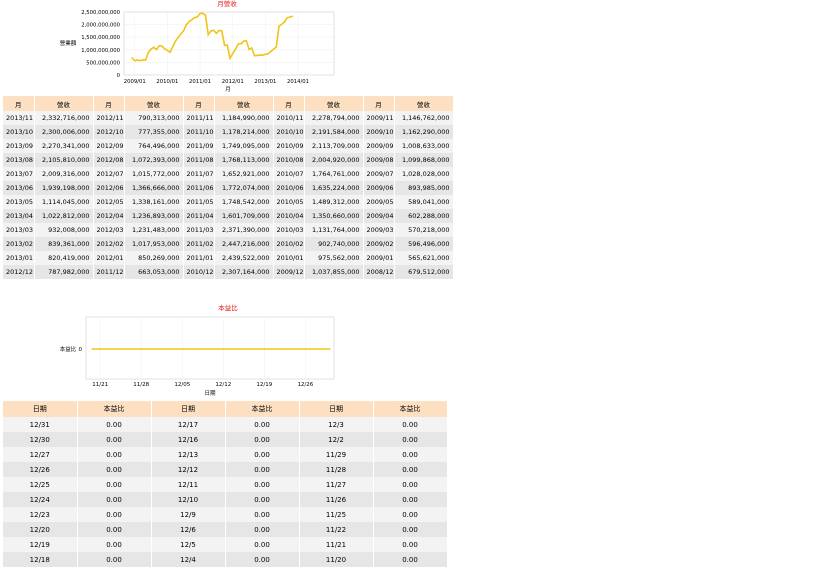 The image size is (819, 569). Describe the element at coordinates (199, 272) in the screenshot. I see `table-cell: 2010/12` at that location.